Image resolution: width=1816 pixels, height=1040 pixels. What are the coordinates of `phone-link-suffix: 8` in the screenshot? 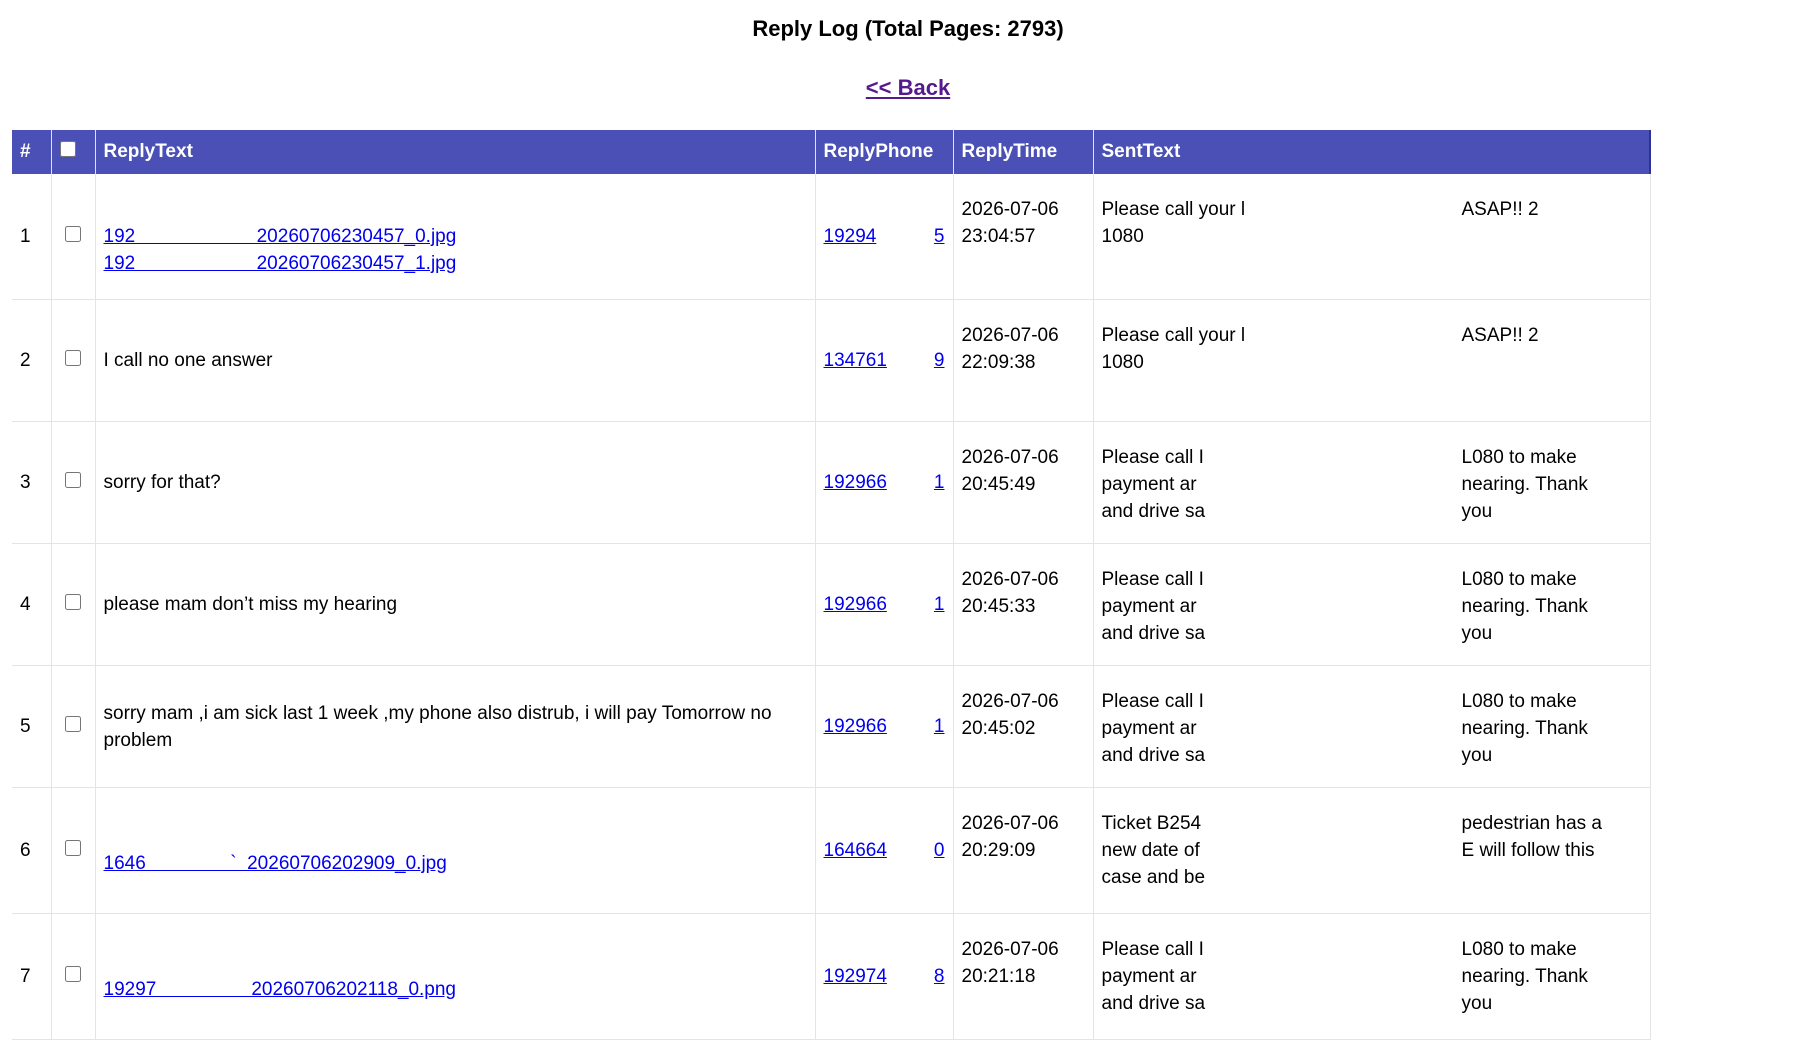 It's located at (939, 976).